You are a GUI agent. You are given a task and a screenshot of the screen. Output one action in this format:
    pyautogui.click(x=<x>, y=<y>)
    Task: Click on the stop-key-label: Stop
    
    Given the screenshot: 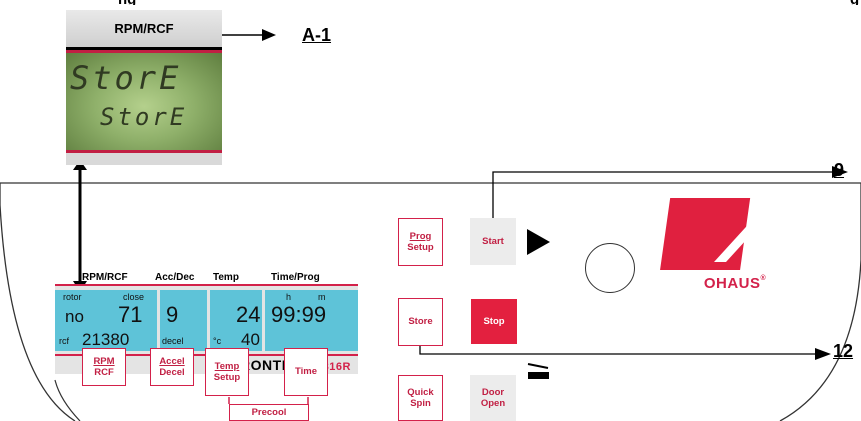 What is the action you would take?
    pyautogui.click(x=494, y=321)
    